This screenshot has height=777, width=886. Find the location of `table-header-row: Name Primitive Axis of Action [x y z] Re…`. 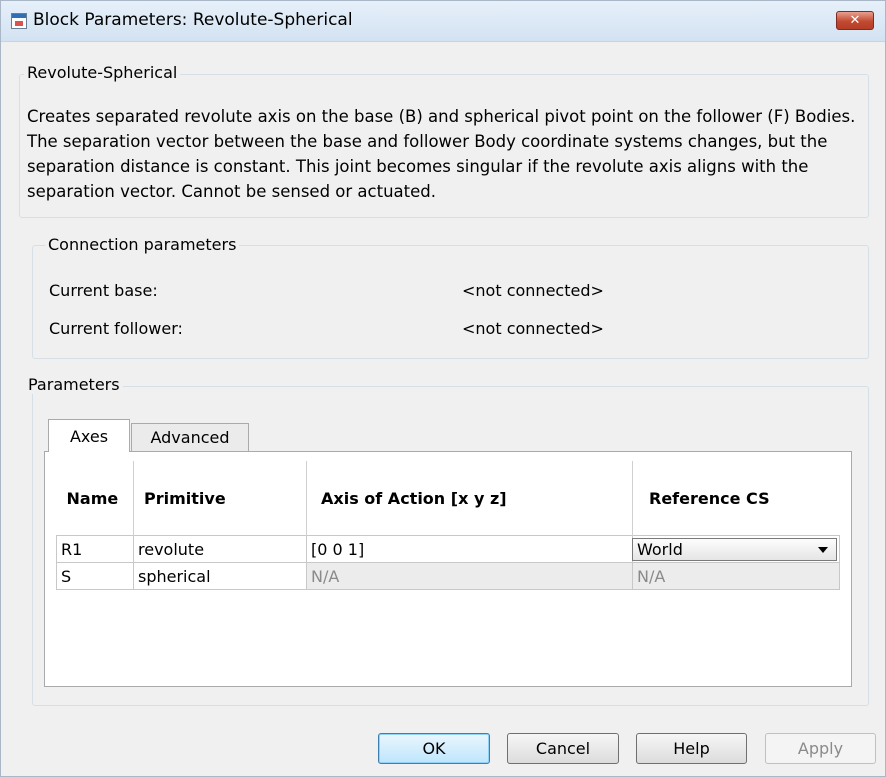

table-header-row: Name Primitive Axis of Action [x y z] Re… is located at coordinates (448, 498).